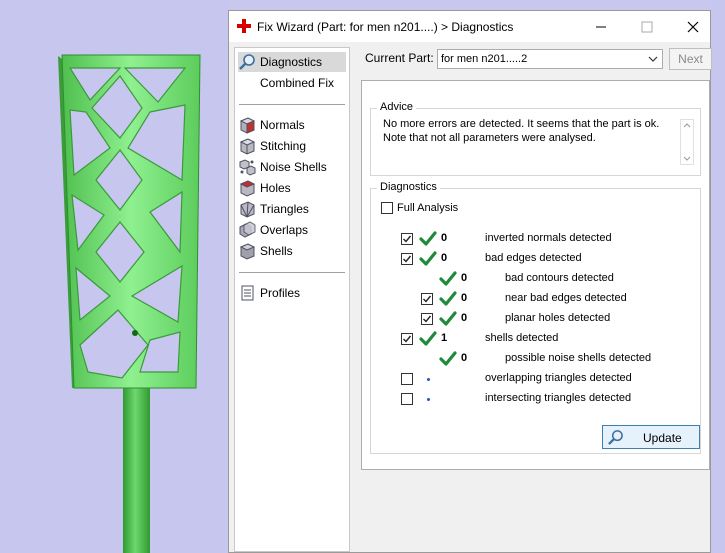 Image resolution: width=725 pixels, height=553 pixels. What do you see at coordinates (653, 59) in the screenshot?
I see `chevron-down-icon` at bounding box center [653, 59].